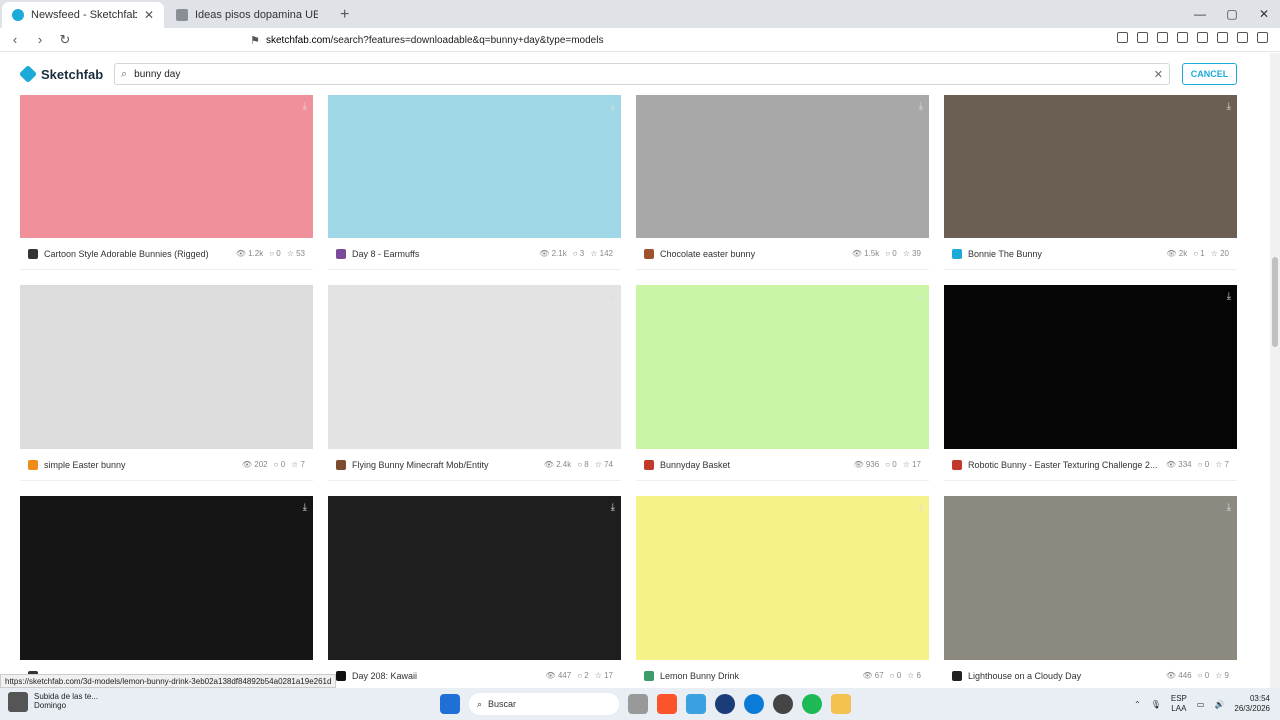 This screenshot has width=1280, height=720. I want to click on model-card: ⤓ Lemon Bunny Drink 👁 67 ○ 0 ☆ 6, so click(782, 592).